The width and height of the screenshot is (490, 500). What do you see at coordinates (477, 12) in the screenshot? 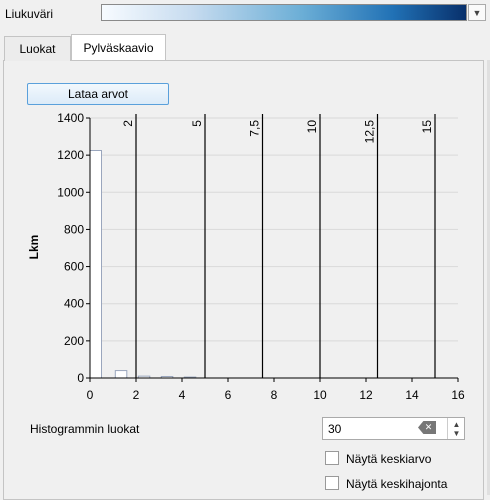
I see `chevron-down-icon: ▼` at bounding box center [477, 12].